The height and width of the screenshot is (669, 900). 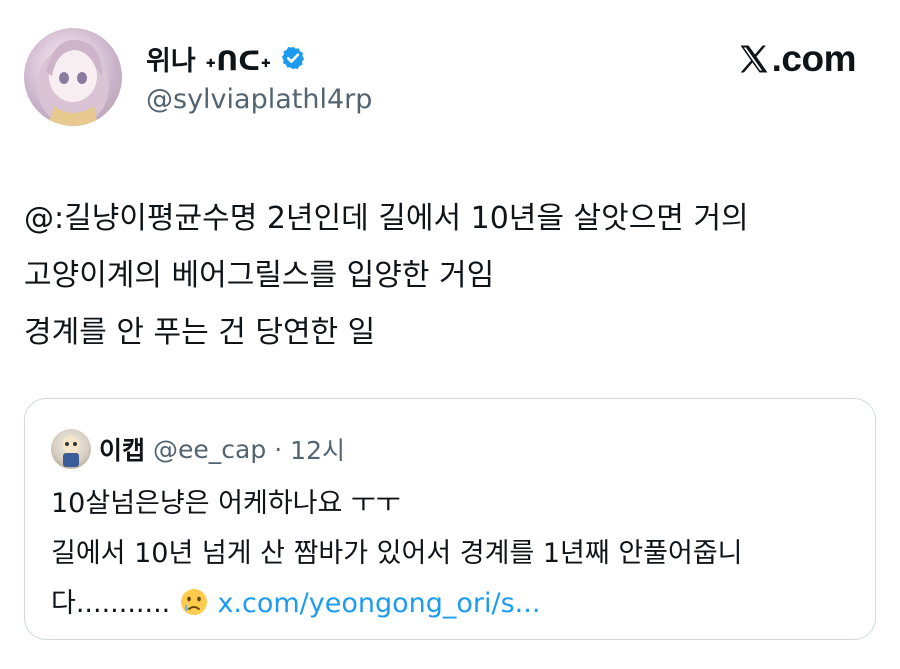 What do you see at coordinates (397, 553) in the screenshot?
I see `quoted-tweet-line: 길에서 10년 넘게 산 짬바가 있어서 경계를 1년째 안풀어줍니` at bounding box center [397, 553].